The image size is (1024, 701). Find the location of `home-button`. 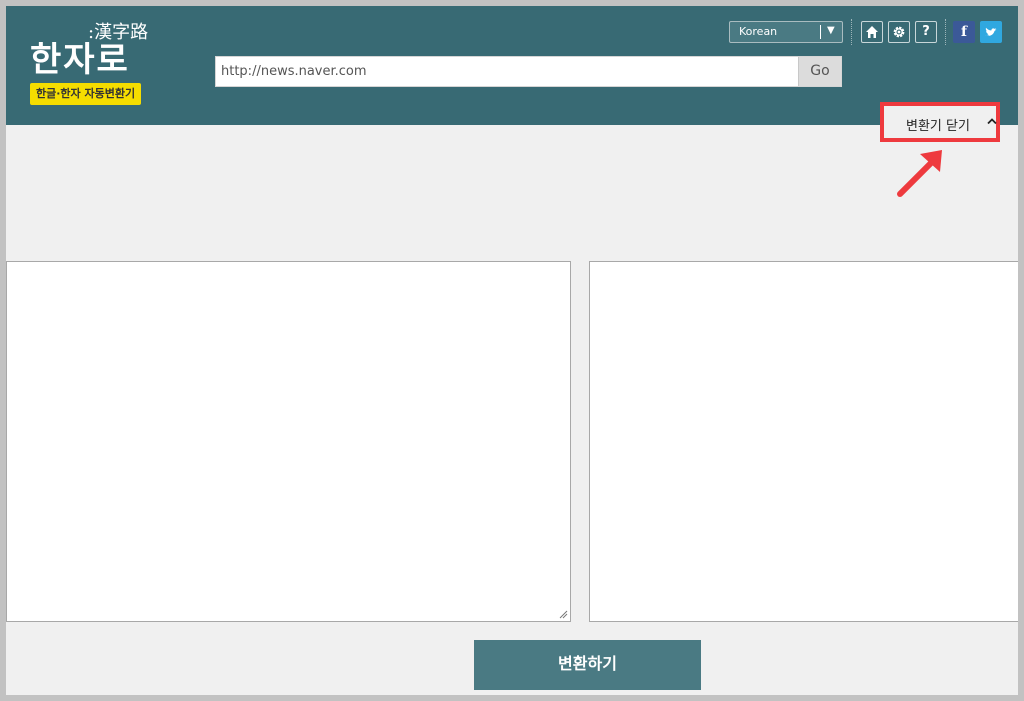

home-button is located at coordinates (872, 32).